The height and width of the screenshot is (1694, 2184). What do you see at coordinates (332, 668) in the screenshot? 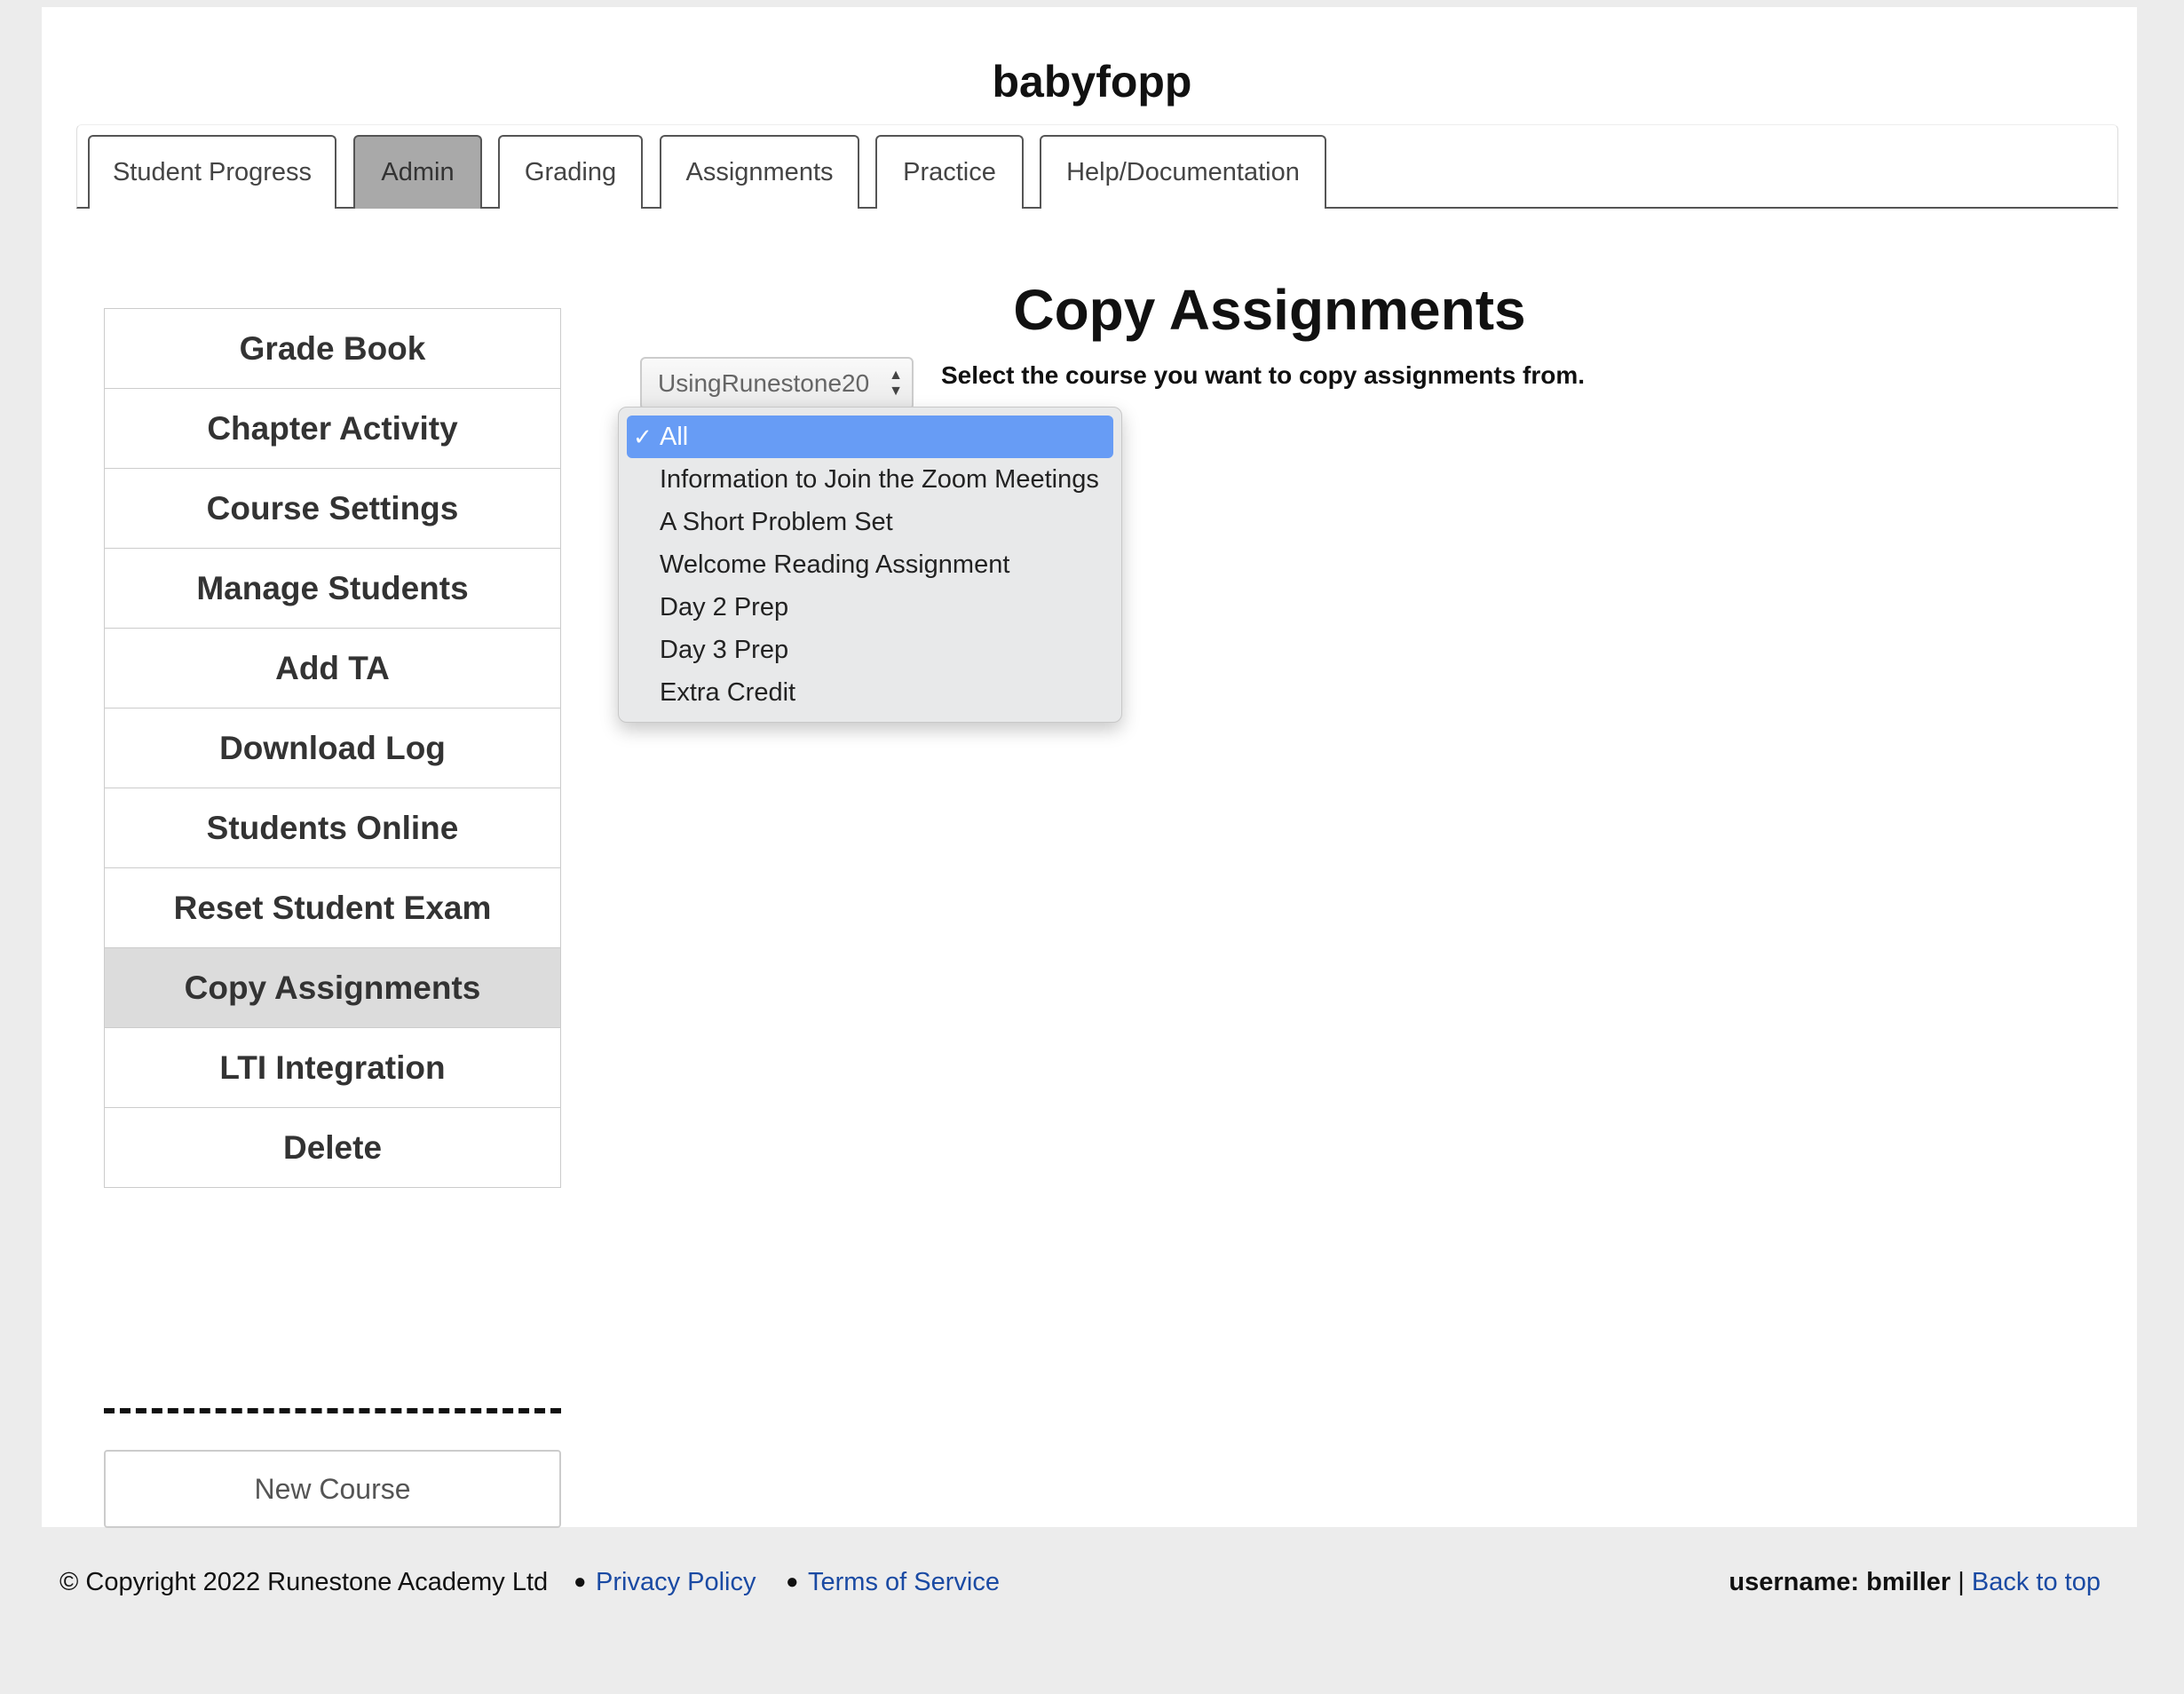
I see `sidebar-item-add-ta: Add TA` at bounding box center [332, 668].